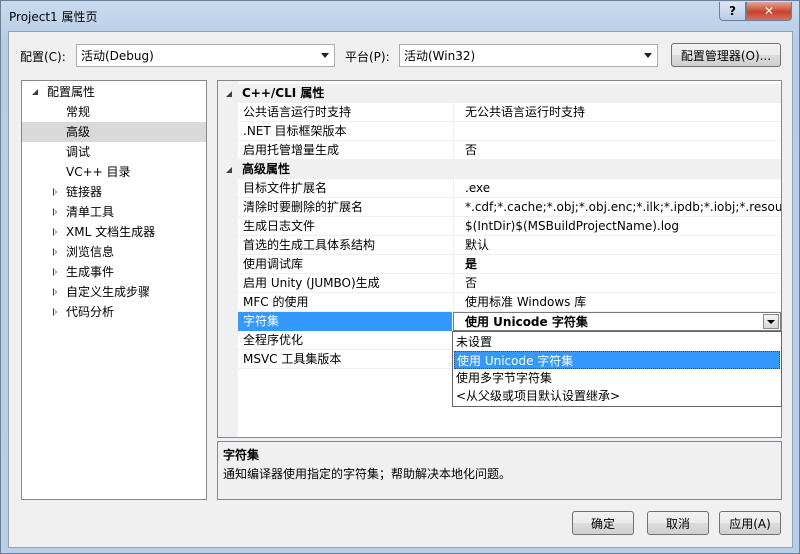 The width and height of the screenshot is (800, 554). I want to click on property-value: $(IntDir)$(MSBuildProjectName).log, so click(617, 226).